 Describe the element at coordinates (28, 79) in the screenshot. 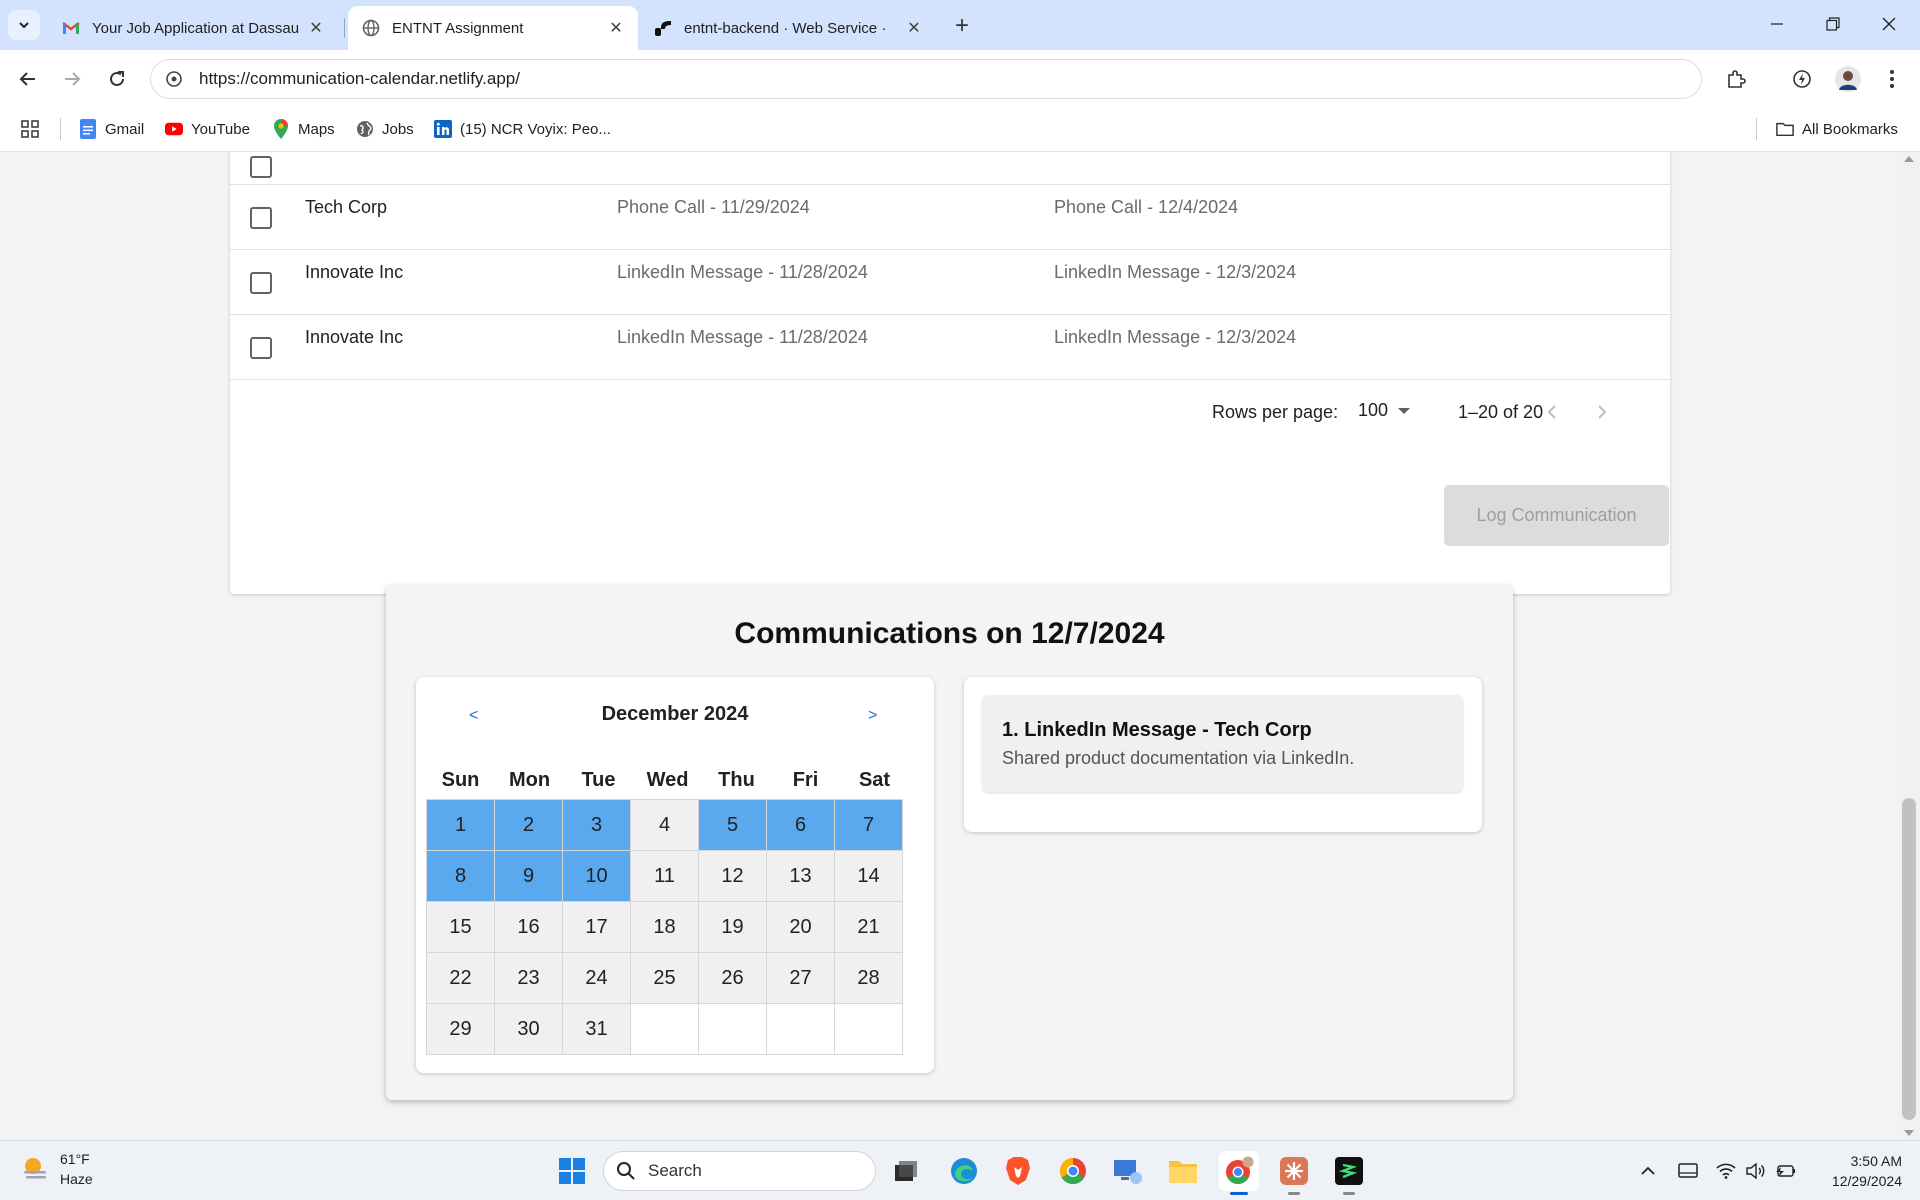

I see `back-button` at that location.